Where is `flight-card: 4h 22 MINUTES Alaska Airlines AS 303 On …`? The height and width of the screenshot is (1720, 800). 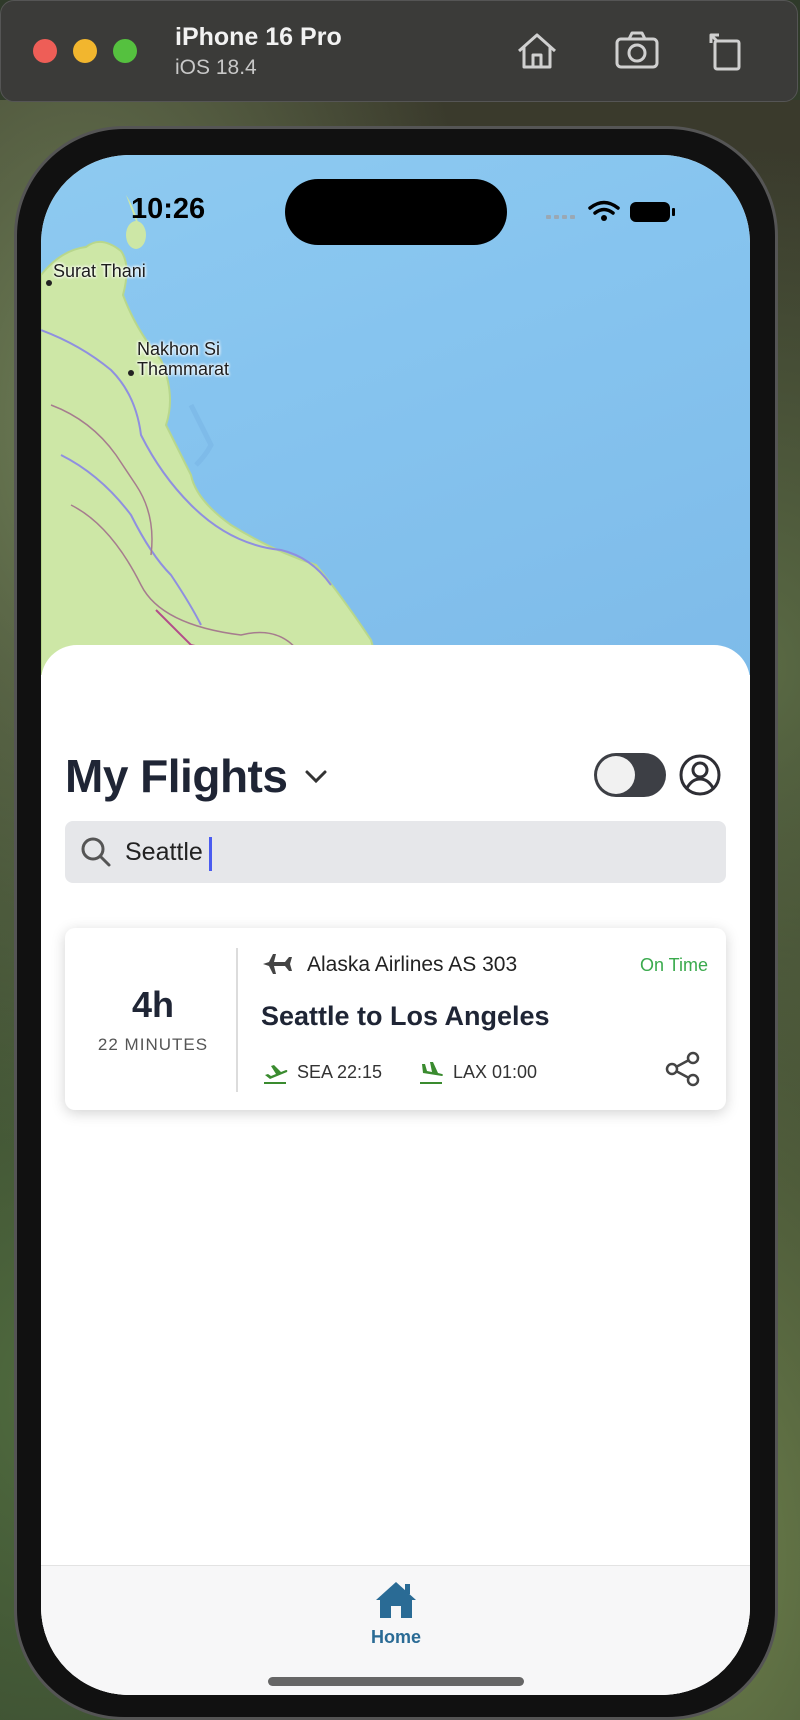
flight-card: 4h 22 MINUTES Alaska Airlines AS 303 On … is located at coordinates (395, 1019).